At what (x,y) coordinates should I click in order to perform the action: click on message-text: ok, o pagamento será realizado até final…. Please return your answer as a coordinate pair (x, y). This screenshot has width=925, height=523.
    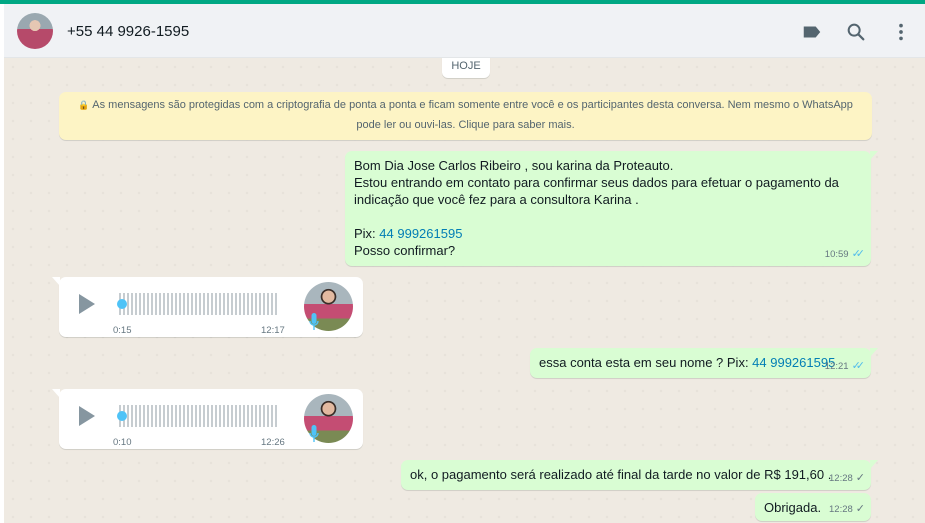
    Looking at the image, I should click on (621, 474).